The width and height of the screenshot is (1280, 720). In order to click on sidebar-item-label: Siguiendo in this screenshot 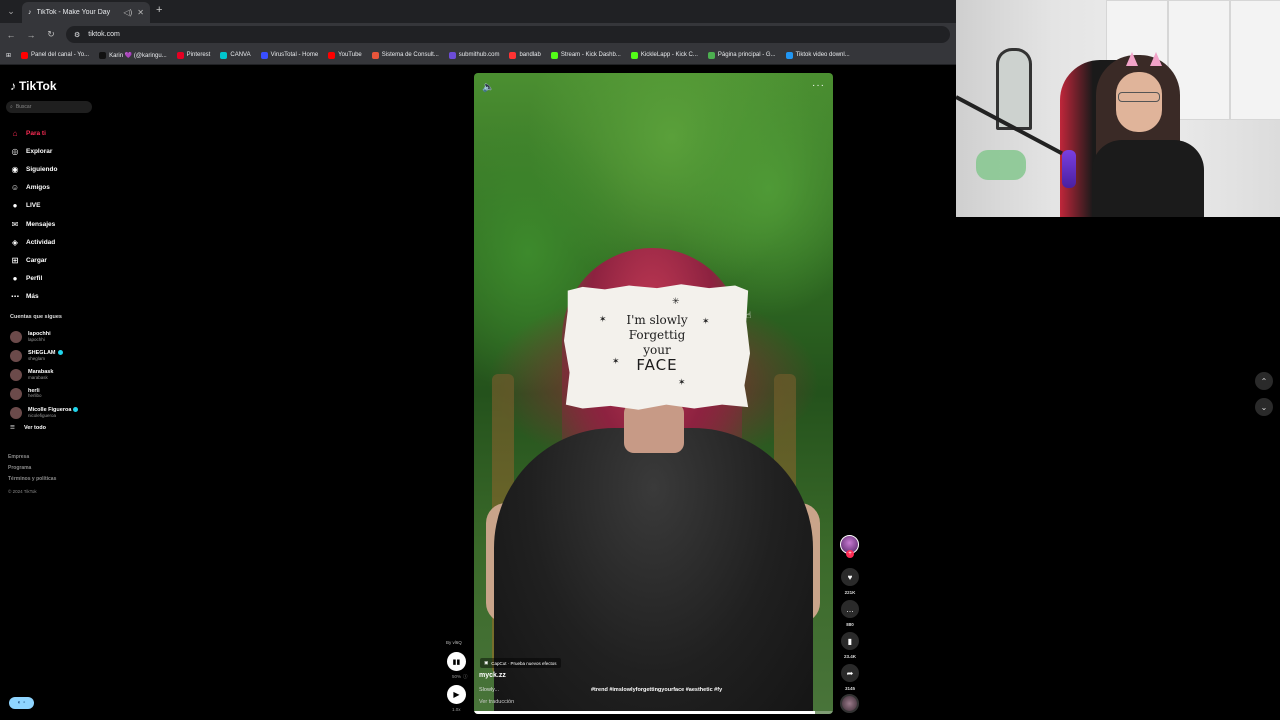, I will do `click(42, 169)`.